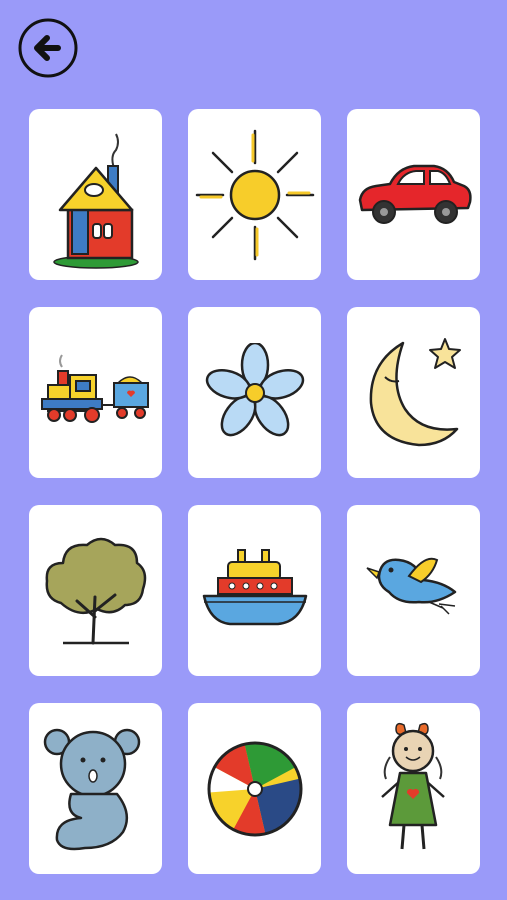  Describe the element at coordinates (254, 389) in the screenshot. I see `flower-icon` at that location.